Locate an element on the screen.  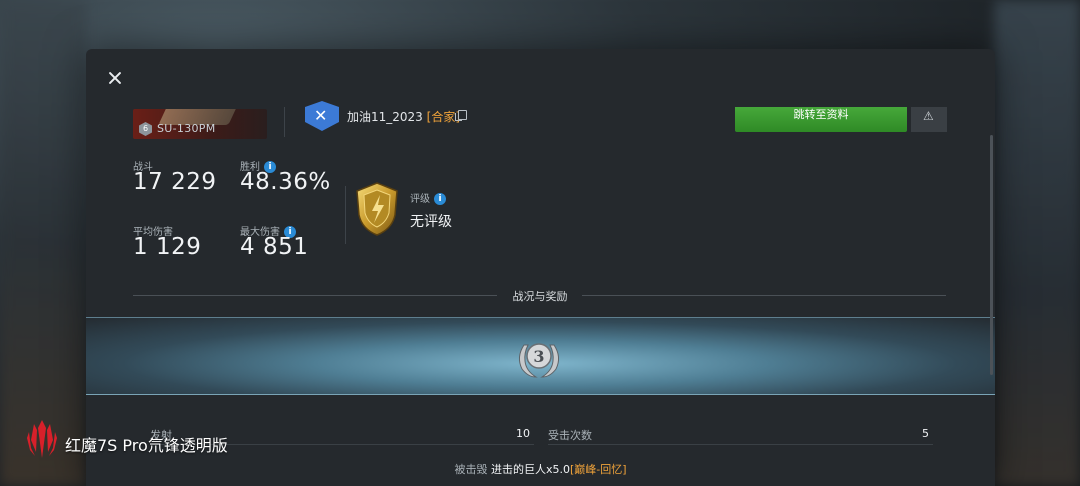
rating-shield-icon is located at coordinates (377, 209).